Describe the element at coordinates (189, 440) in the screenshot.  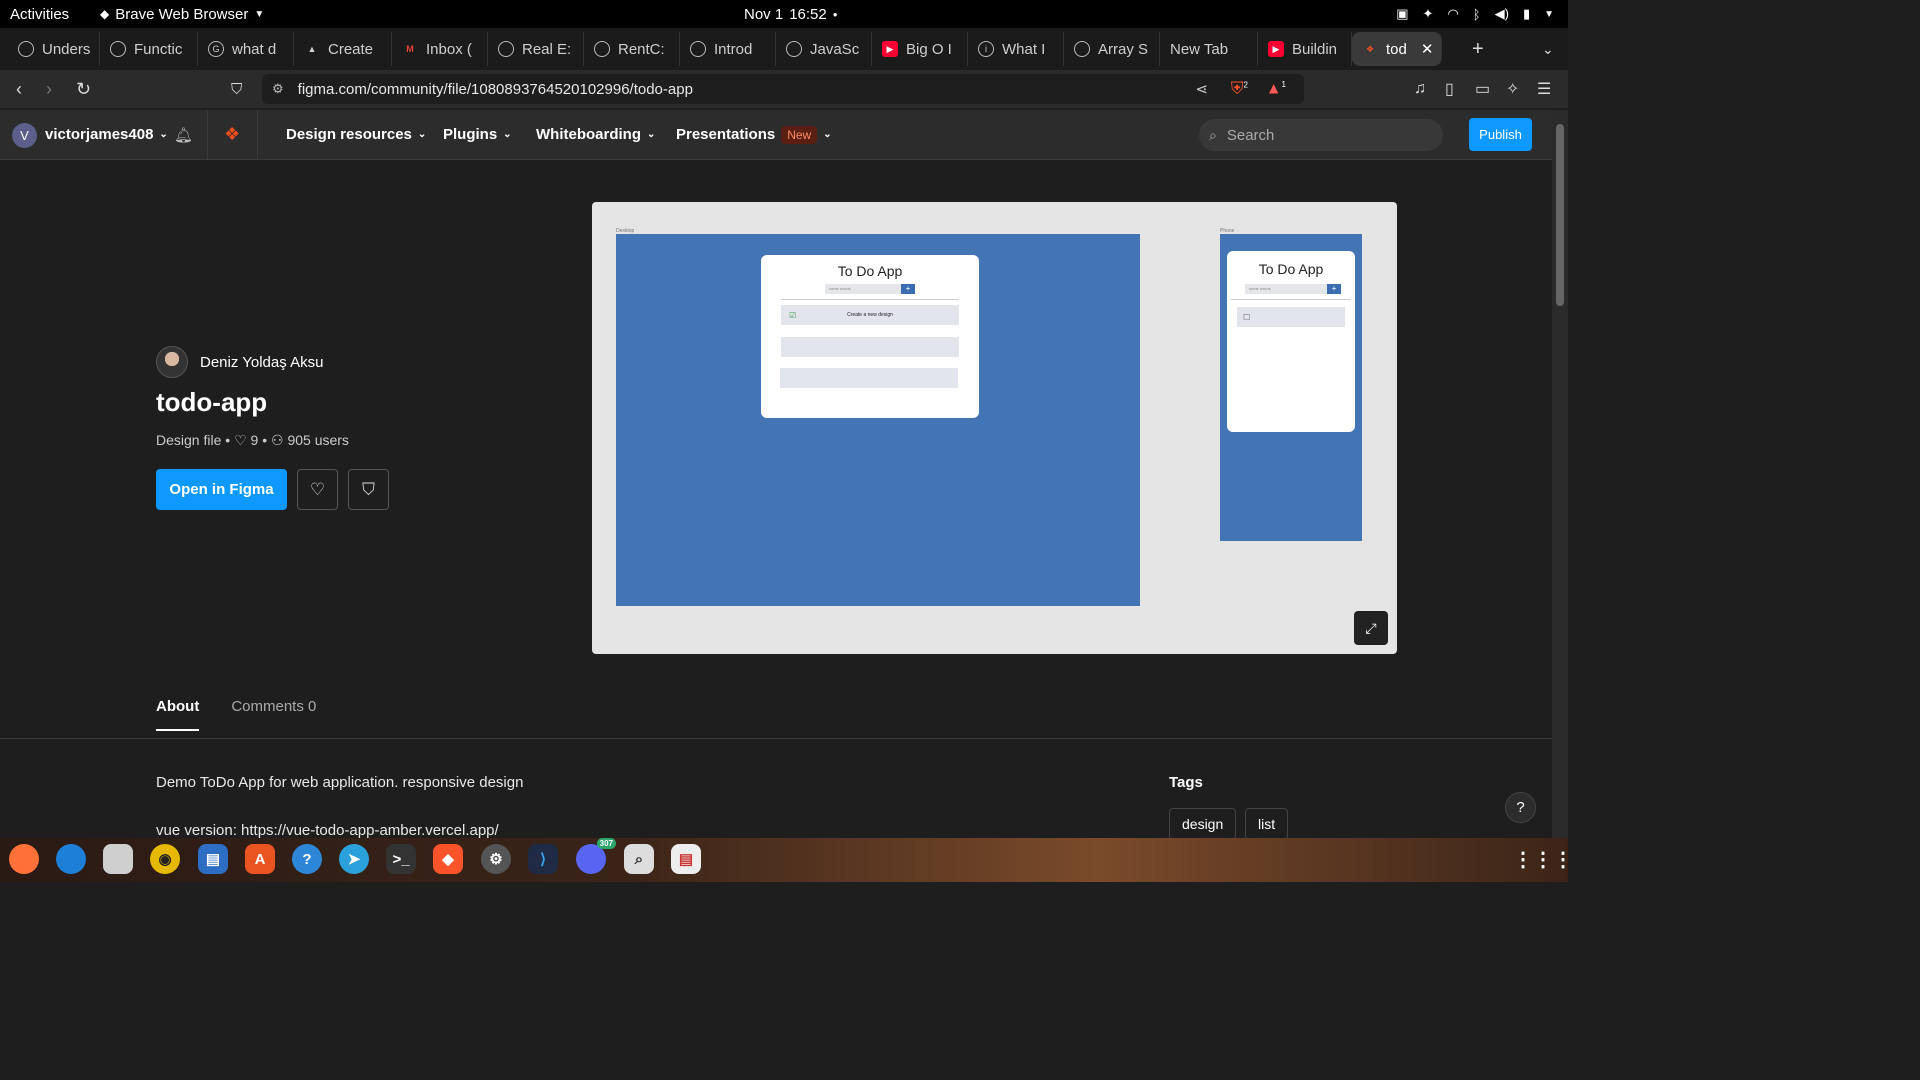
I see `file-type: Design file` at that location.